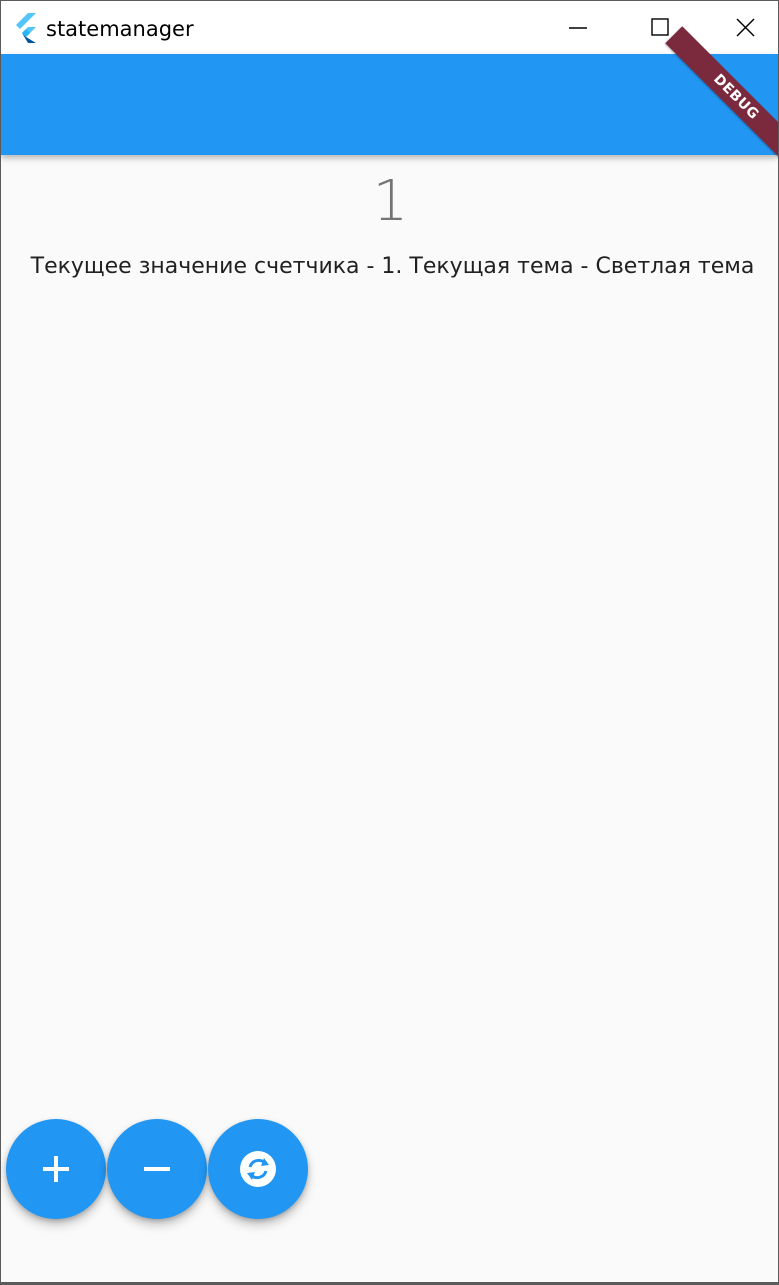 This screenshot has width=779, height=1285. I want to click on close-icon, so click(745, 27).